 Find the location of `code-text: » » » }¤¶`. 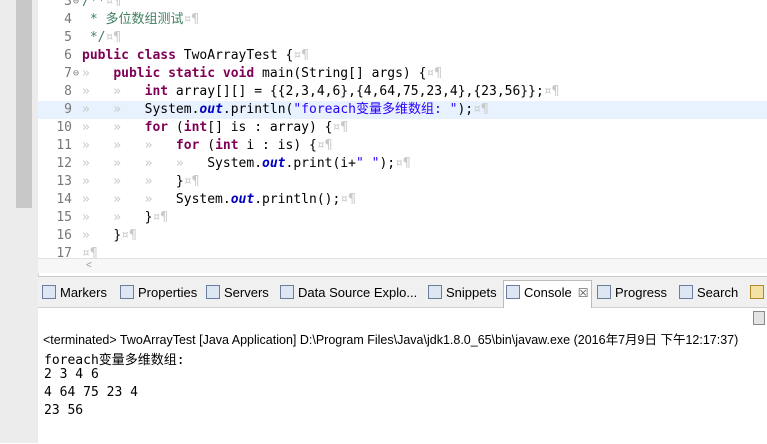

code-text: » » » }¤¶ is located at coordinates (140, 182).